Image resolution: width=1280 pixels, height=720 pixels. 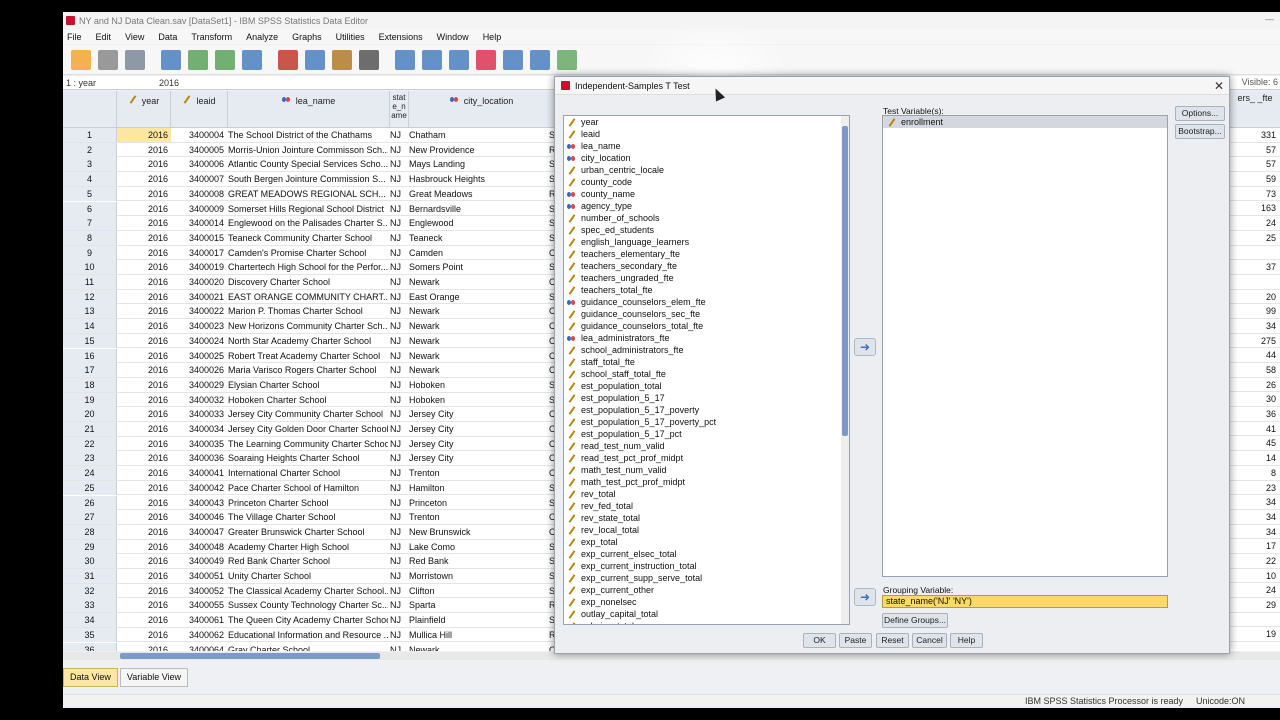 I want to click on cell-leaid: 3400043, so click(x=198, y=503).